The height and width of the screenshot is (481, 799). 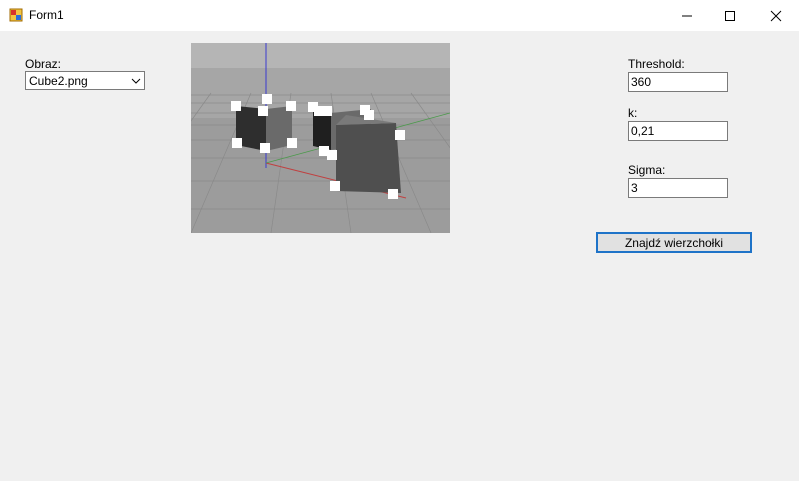 I want to click on close-button, so click(x=776, y=15).